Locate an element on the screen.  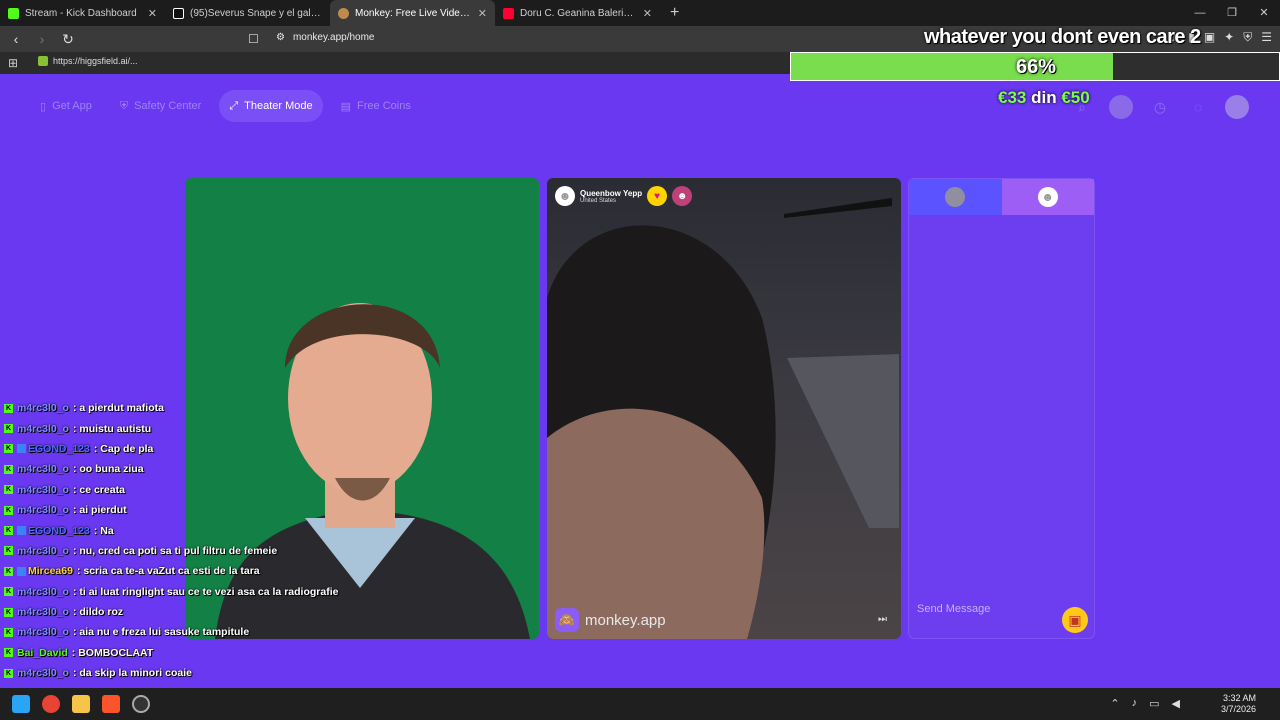
theater-mode-button: ⤢ Theater Mode is located at coordinates (271, 106).